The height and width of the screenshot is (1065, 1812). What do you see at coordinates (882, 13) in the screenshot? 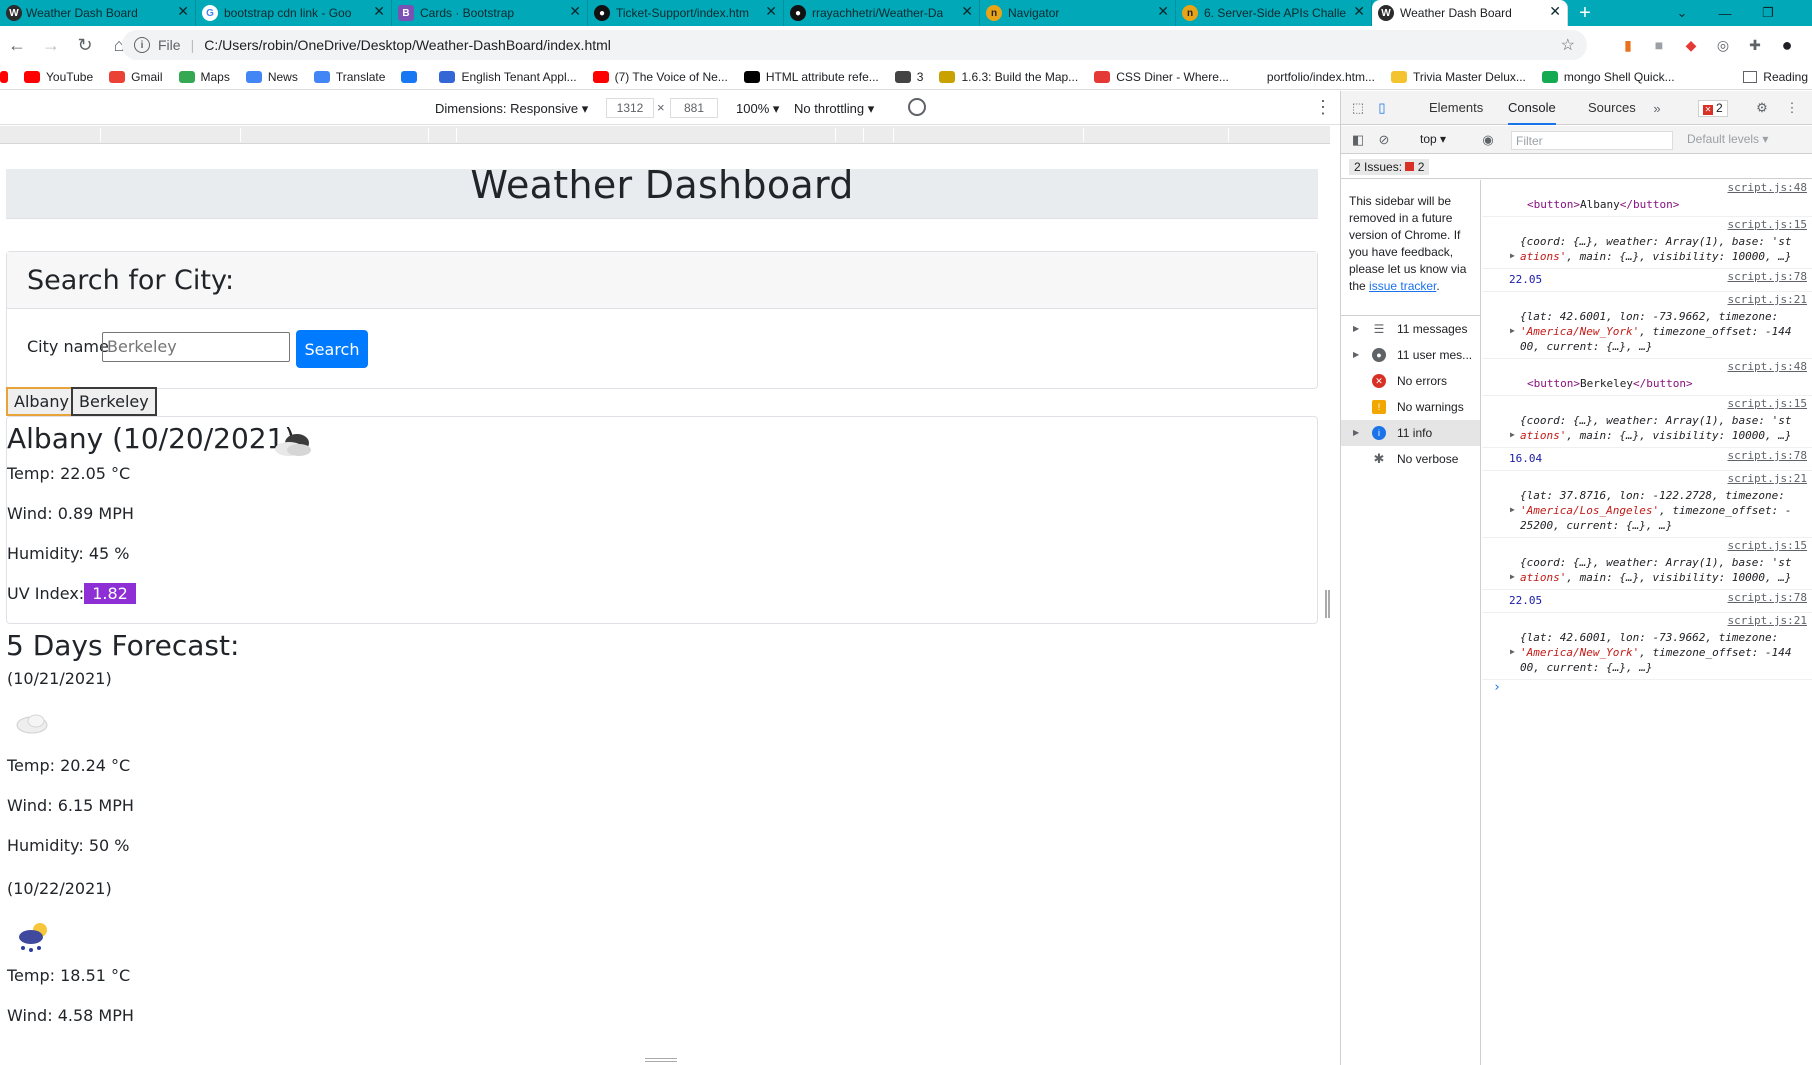
I see `browser-tab: ● rrayachhetri/Weather-Da ✕` at bounding box center [882, 13].